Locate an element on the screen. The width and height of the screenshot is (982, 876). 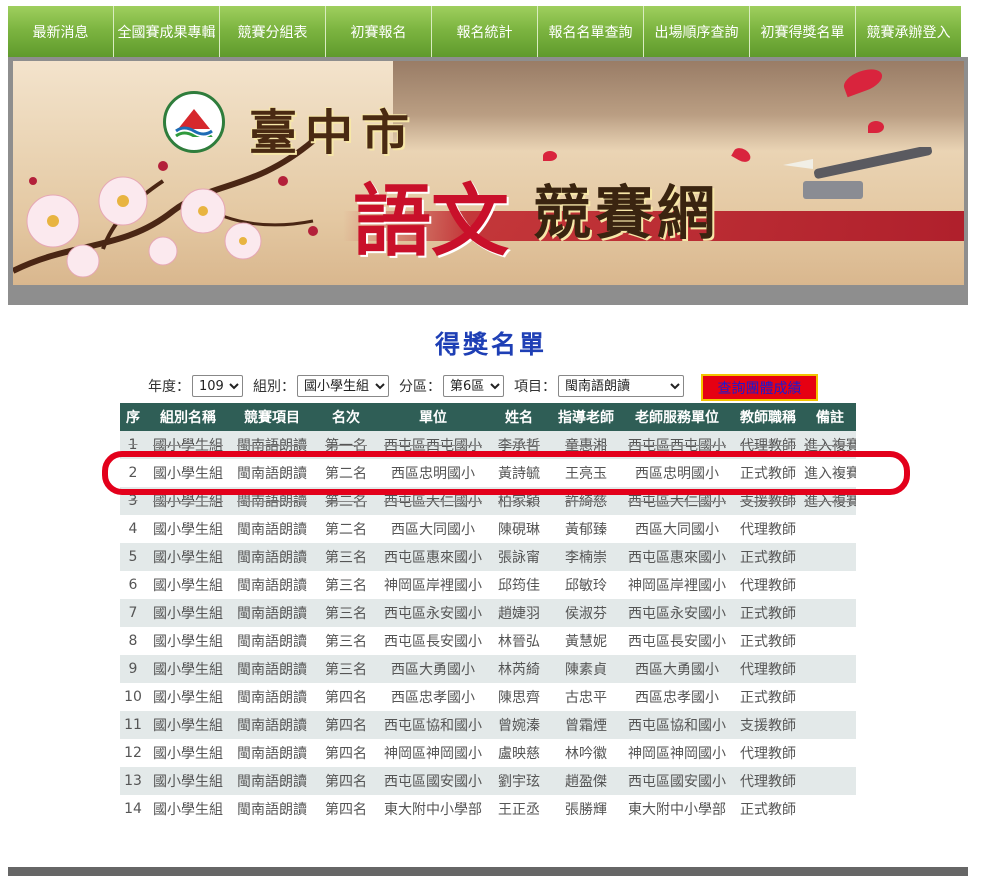
table-cell: 1 is located at coordinates (133, 445).